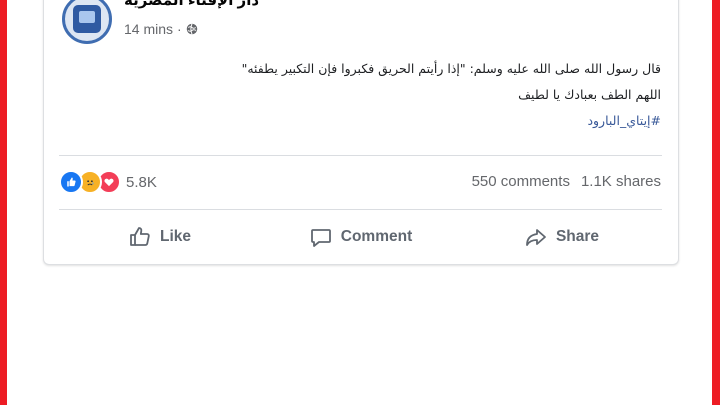  Describe the element at coordinates (577, 236) in the screenshot. I see `share-label: Share` at that location.